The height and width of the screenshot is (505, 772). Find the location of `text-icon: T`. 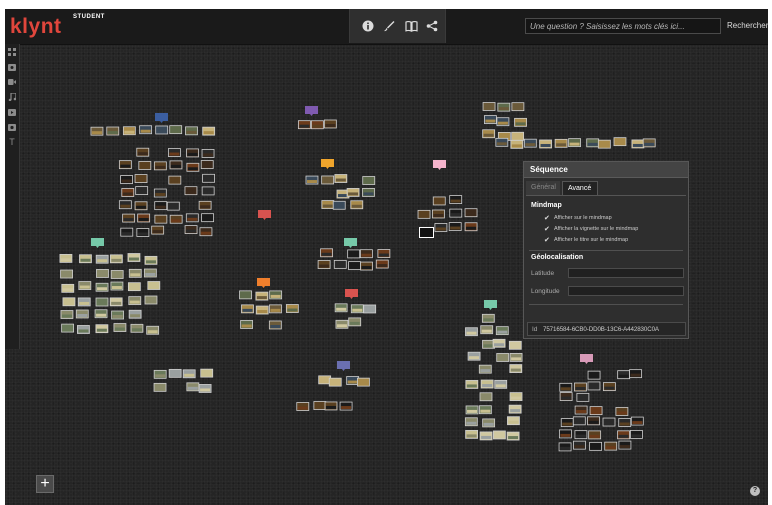

text-icon: T is located at coordinates (12, 142).